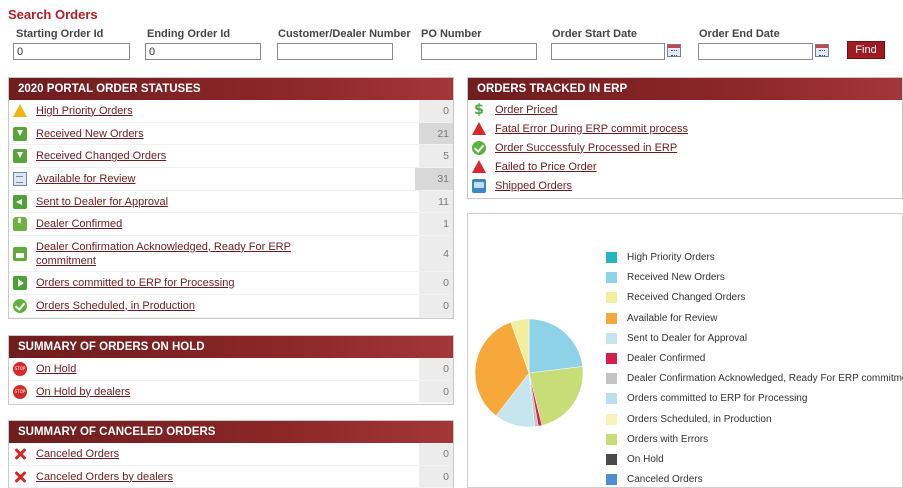 The width and height of the screenshot is (903, 488). I want to click on canceled-row-canceled: Canceled Orders 0, so click(231, 454).